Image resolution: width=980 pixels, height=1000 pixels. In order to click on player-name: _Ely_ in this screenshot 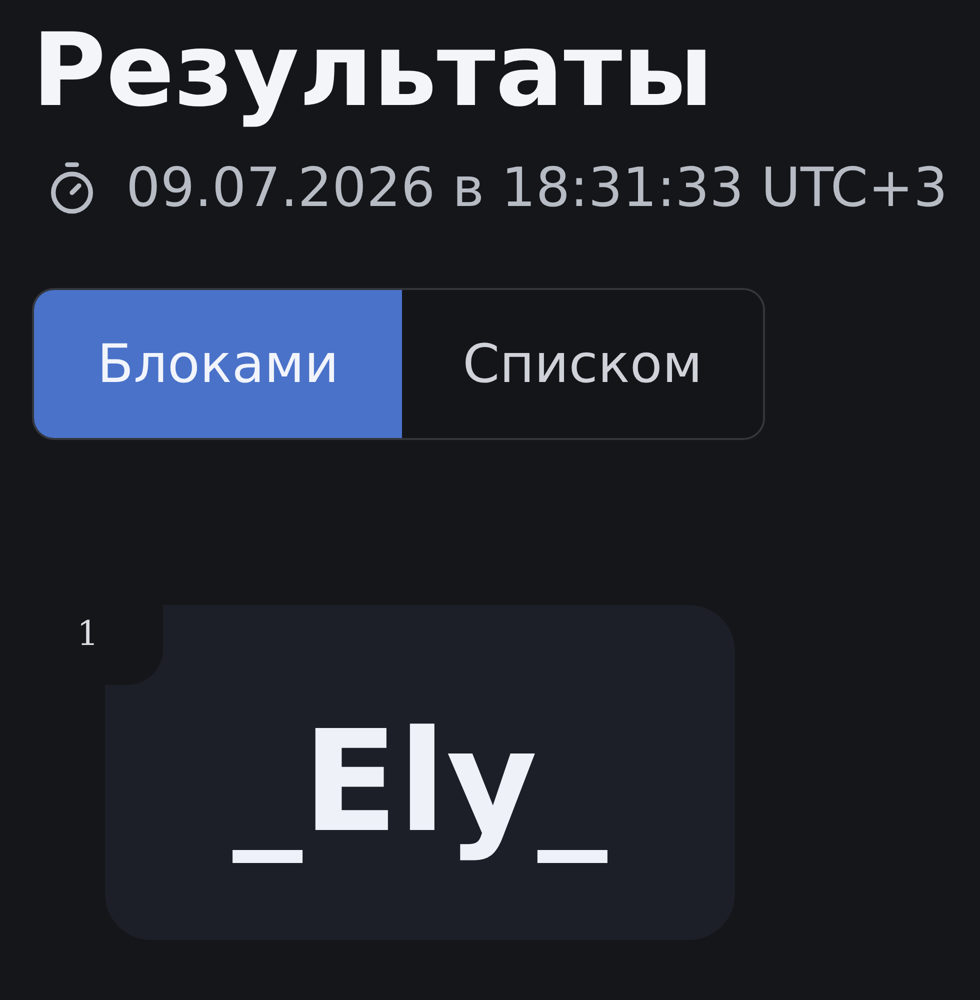, I will do `click(420, 783)`.